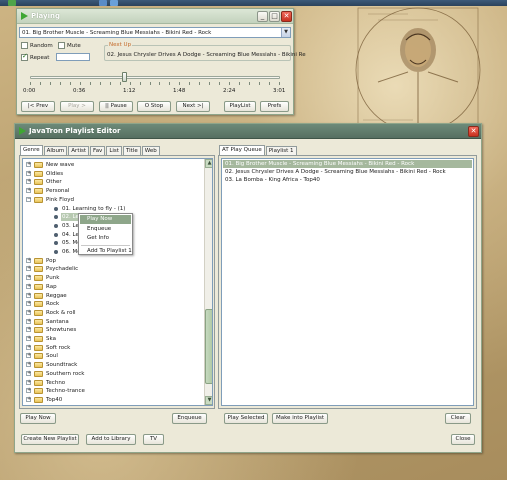  I want to click on position-slider-track, so click(155, 77).